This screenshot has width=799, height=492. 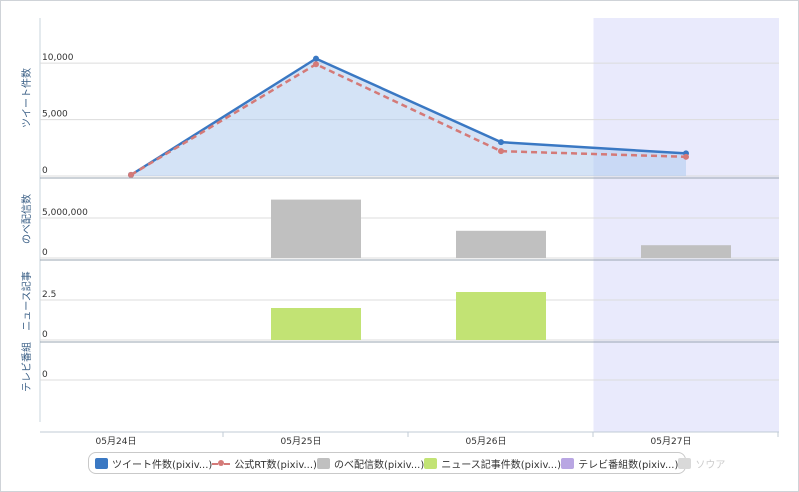 What do you see at coordinates (55, 115) in the screenshot?
I see `y-tick-label: 5,000` at bounding box center [55, 115].